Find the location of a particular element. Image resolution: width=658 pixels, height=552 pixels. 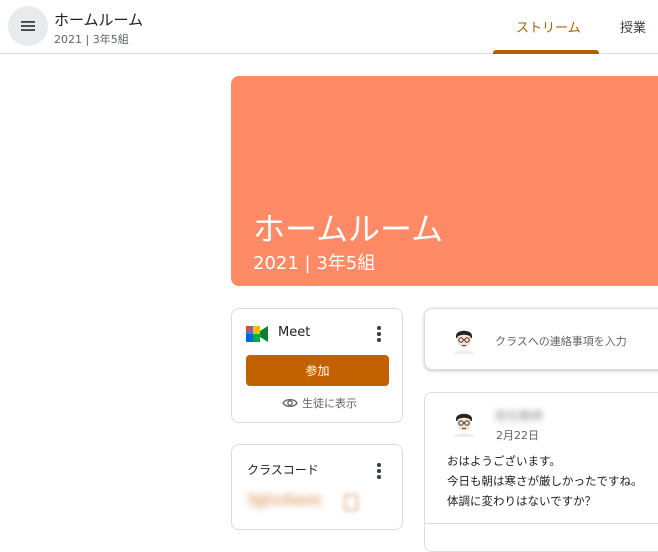

announcement-placeholder: クラスへの連絡事項を入力 is located at coordinates (561, 341).